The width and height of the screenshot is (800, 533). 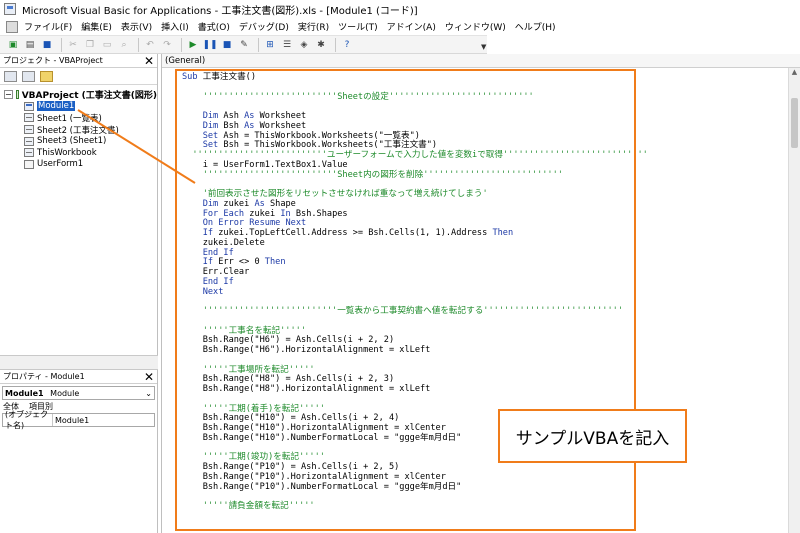 I want to click on tree-item-label: Sheet2 (工事注文書), so click(x=78, y=130).